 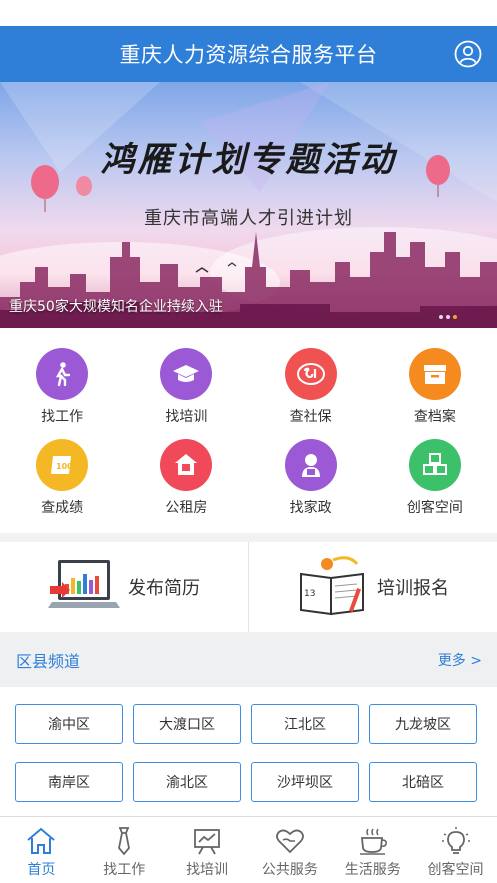 What do you see at coordinates (289, 870) in the screenshot?
I see `tab-label: 公共服务` at bounding box center [289, 870].